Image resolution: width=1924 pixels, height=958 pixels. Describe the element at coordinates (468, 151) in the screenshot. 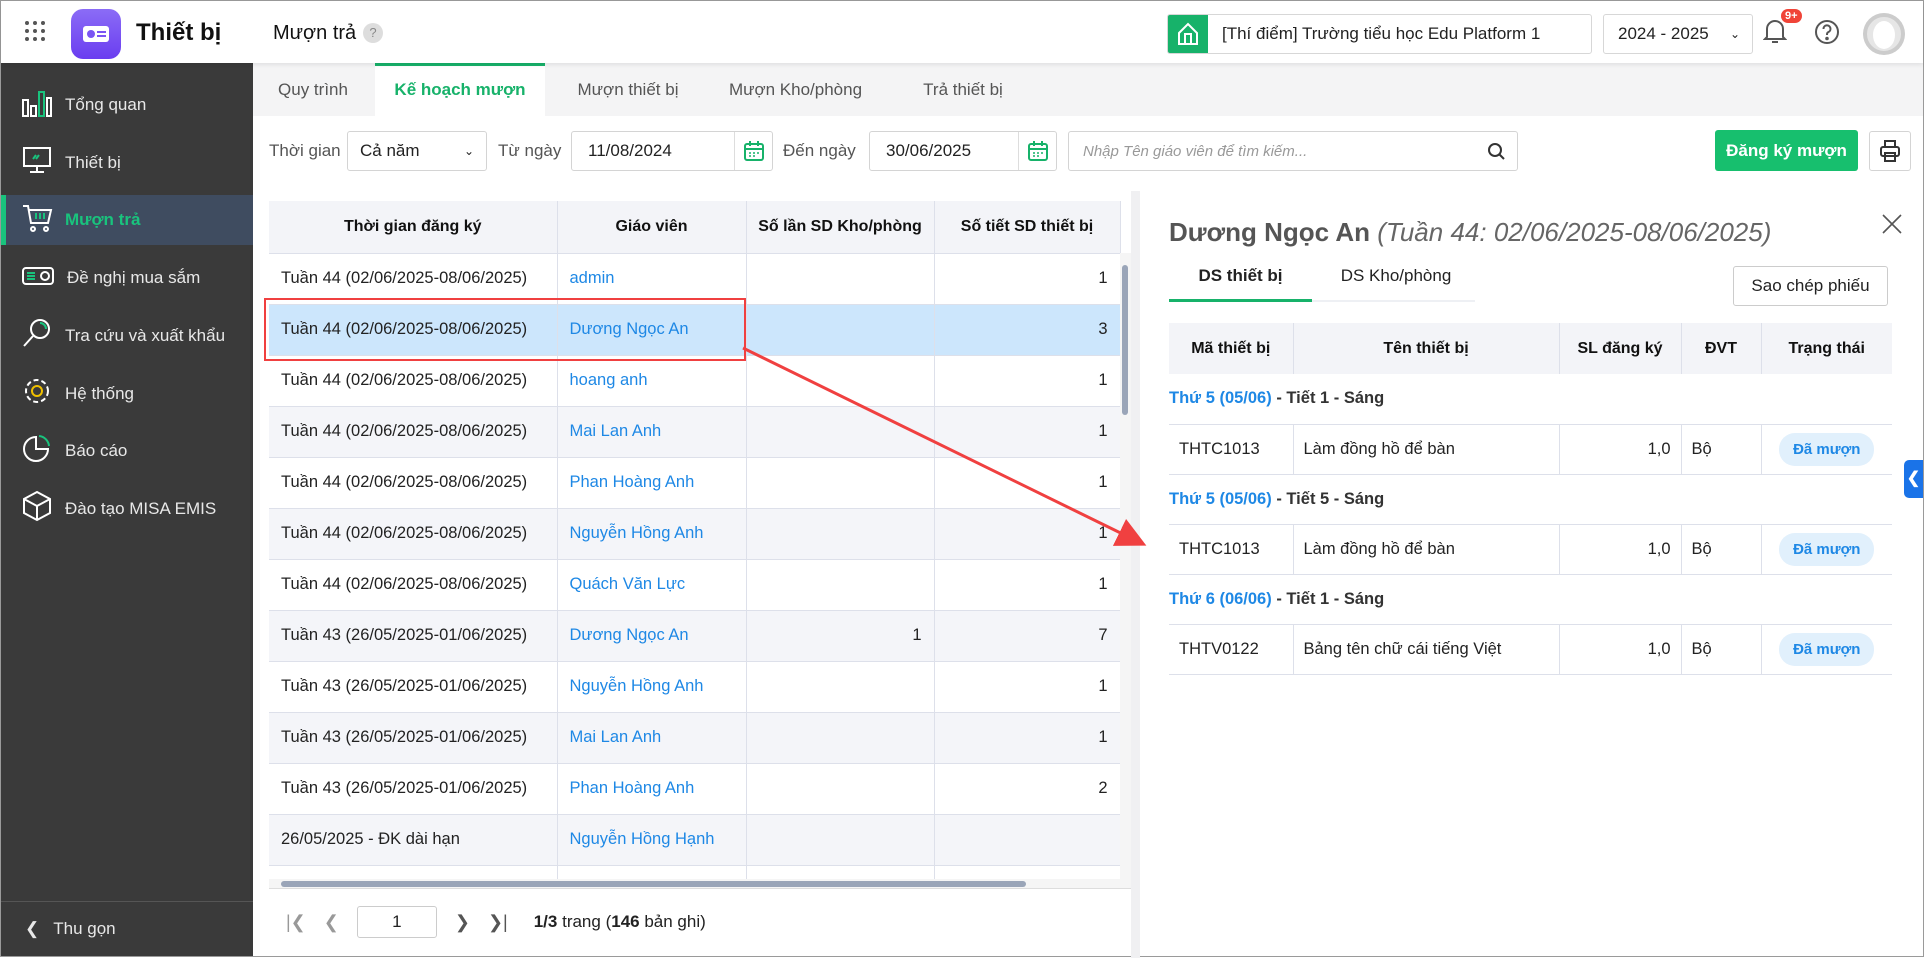

I see `chevron-down-icon: ⌄` at that location.